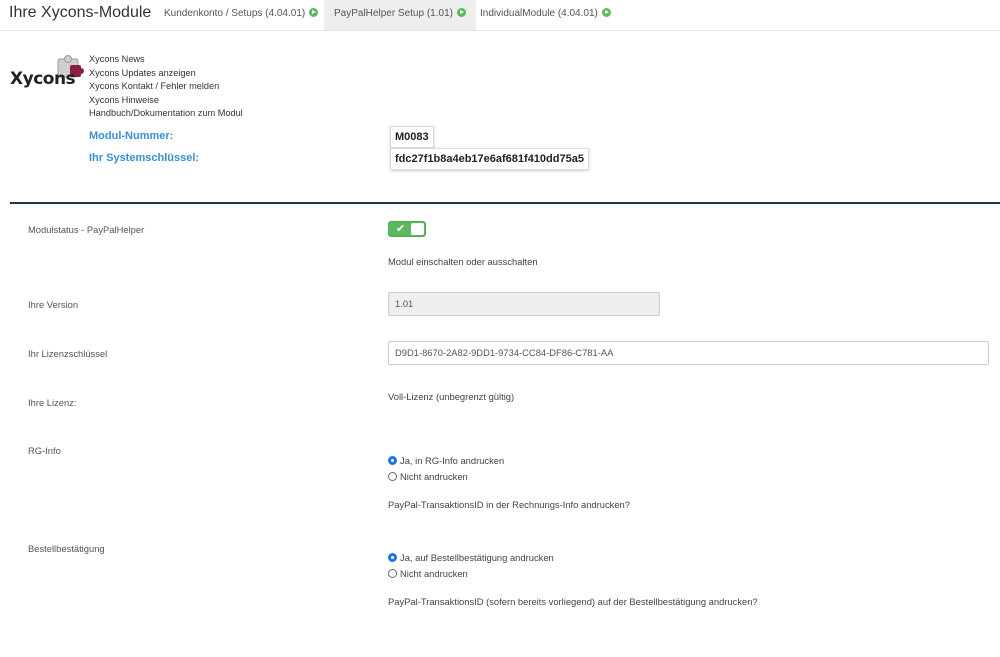 Image resolution: width=1000 pixels, height=657 pixels. What do you see at coordinates (524, 304) in the screenshot?
I see `version-field: 1.01` at bounding box center [524, 304].